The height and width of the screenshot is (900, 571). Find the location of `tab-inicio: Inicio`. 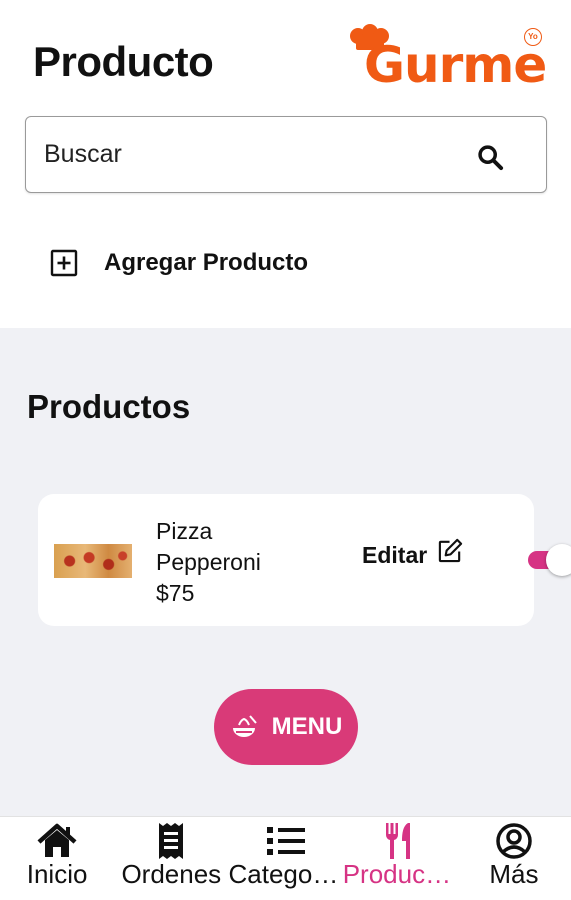

tab-inicio: Inicio is located at coordinates (57, 858).